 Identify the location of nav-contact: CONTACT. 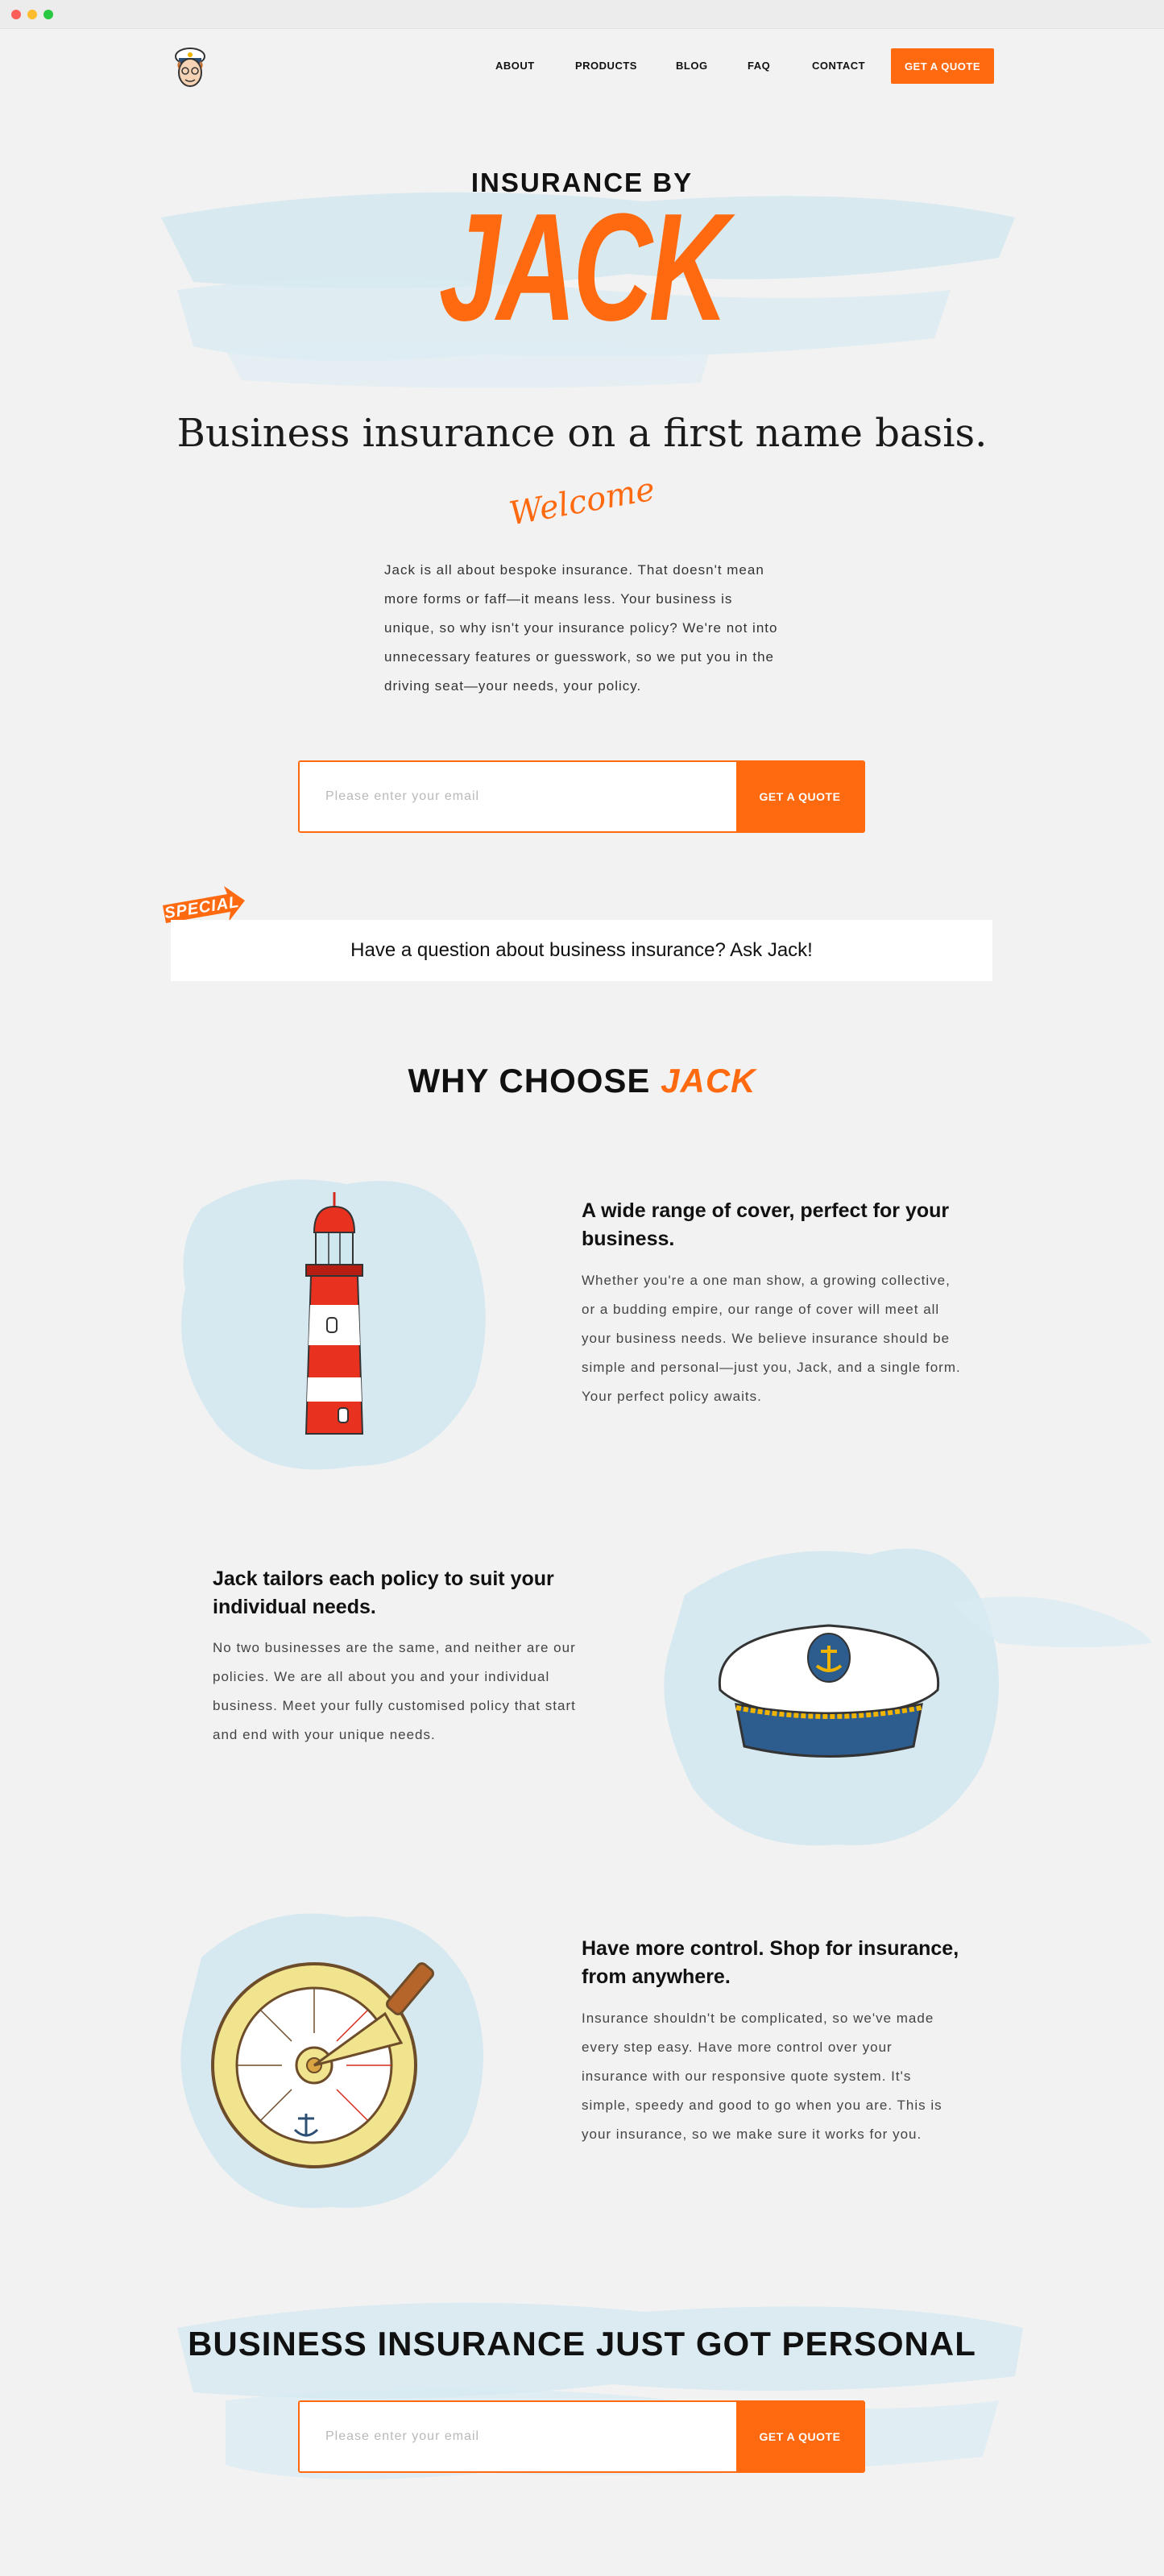
(839, 66).